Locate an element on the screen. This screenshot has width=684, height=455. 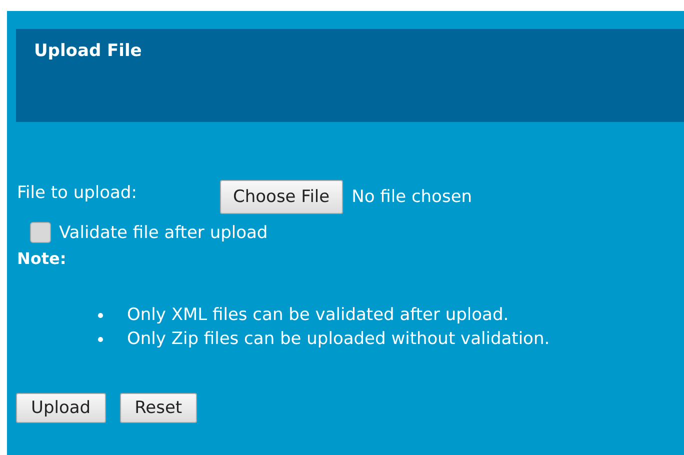
reset-button: Reset is located at coordinates (159, 408).